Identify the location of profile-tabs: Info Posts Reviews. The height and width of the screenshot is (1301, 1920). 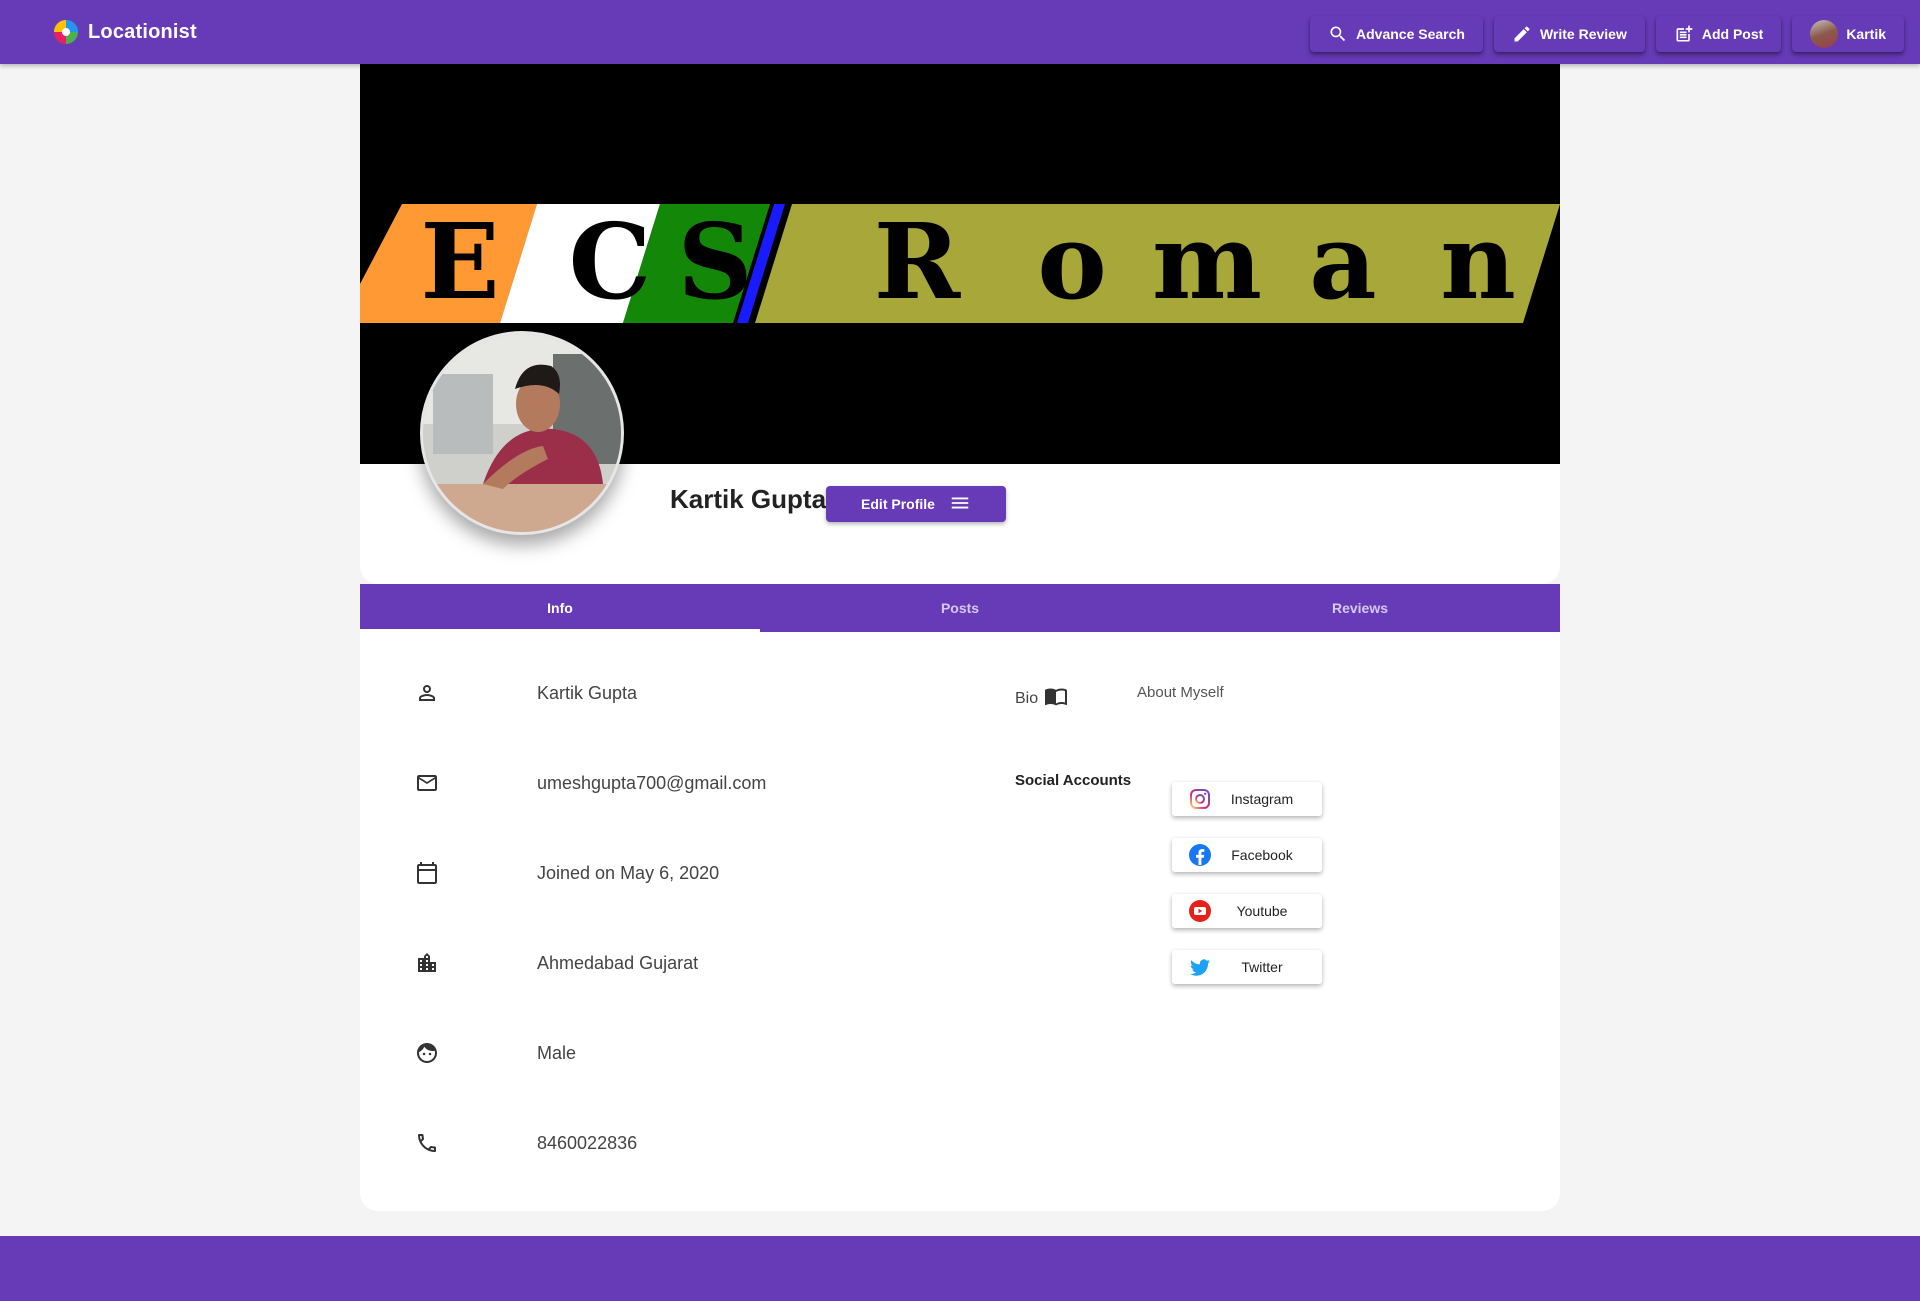
(960, 608).